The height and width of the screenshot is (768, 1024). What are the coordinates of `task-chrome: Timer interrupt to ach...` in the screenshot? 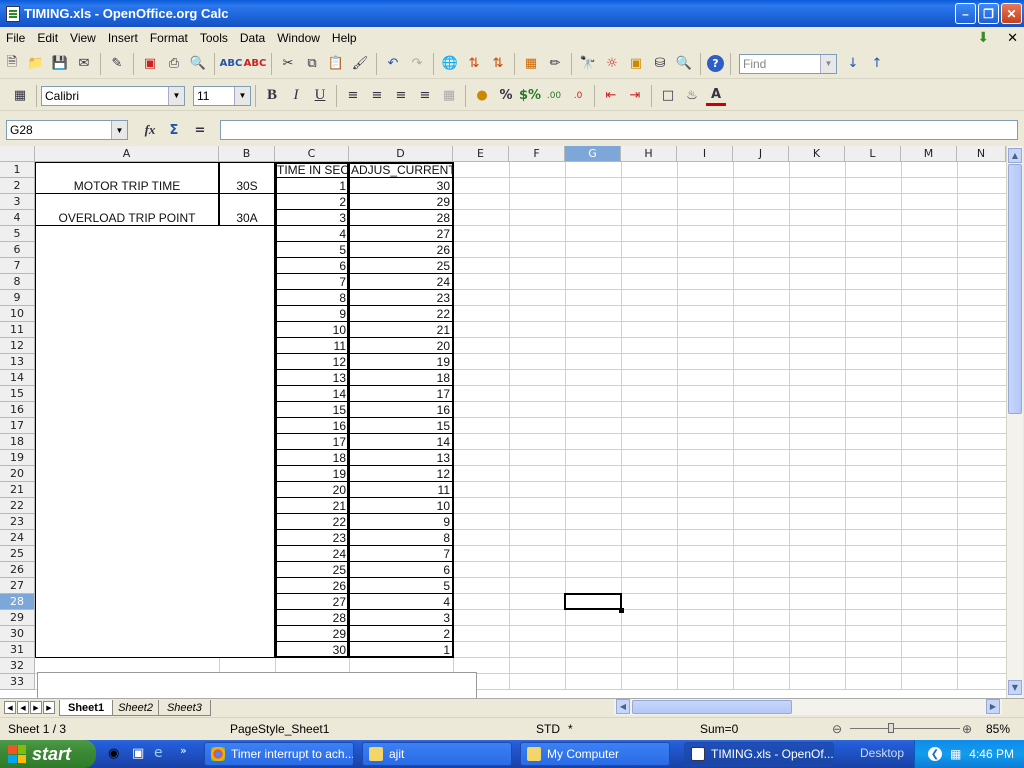 It's located at (279, 754).